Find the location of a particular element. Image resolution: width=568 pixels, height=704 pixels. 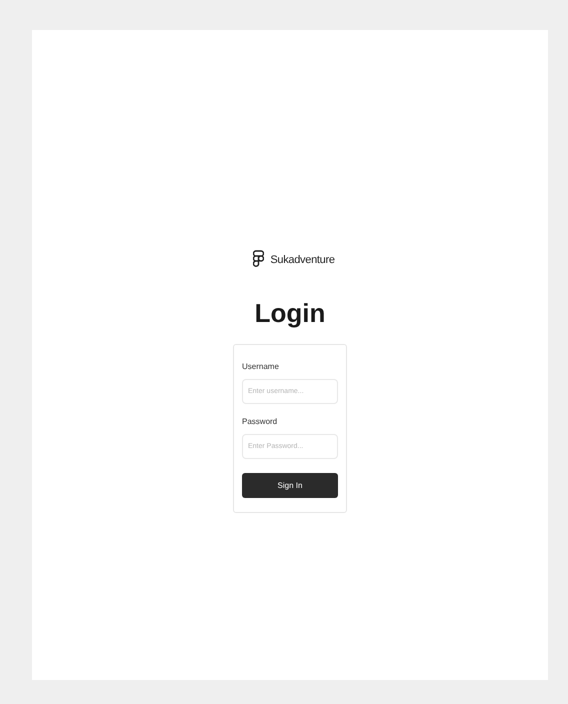

page-title: Login is located at coordinates (290, 313).